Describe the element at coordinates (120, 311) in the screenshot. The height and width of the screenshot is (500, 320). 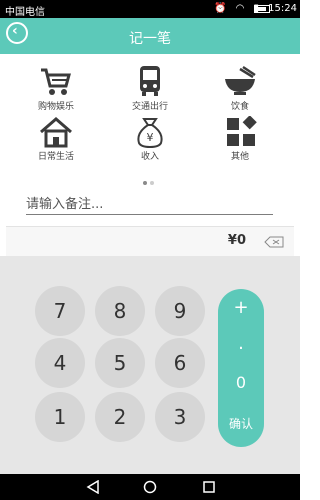
I see `key-8: 8` at that location.